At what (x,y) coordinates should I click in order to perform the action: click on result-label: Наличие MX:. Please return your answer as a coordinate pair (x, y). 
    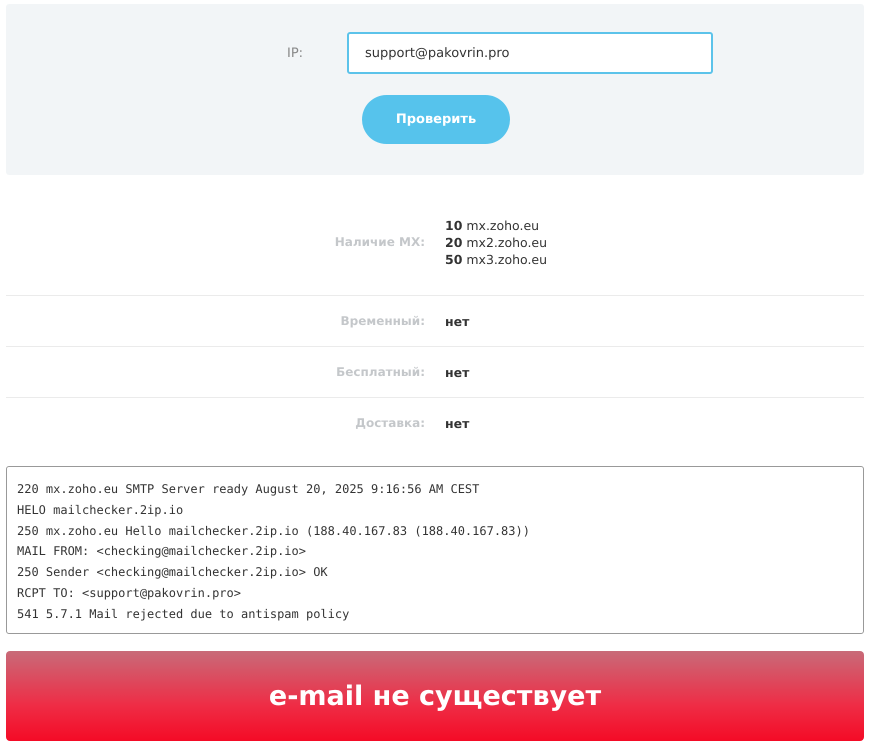
    Looking at the image, I should click on (379, 242).